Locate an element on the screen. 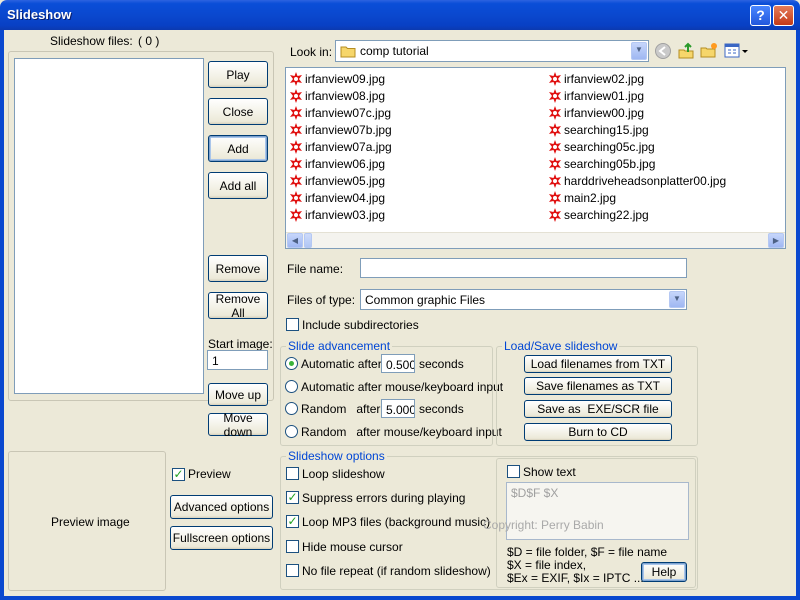 The image size is (800, 600). file-name-text: irfanview09.jpg is located at coordinates (345, 79).